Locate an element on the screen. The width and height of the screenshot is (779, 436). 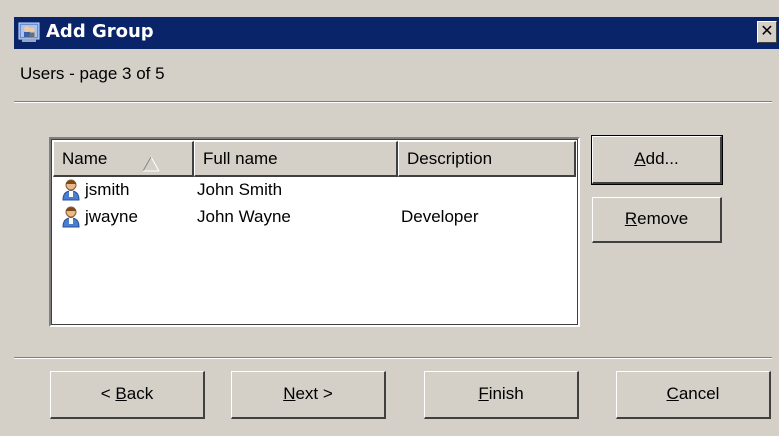
back-button: < Back is located at coordinates (127, 395).